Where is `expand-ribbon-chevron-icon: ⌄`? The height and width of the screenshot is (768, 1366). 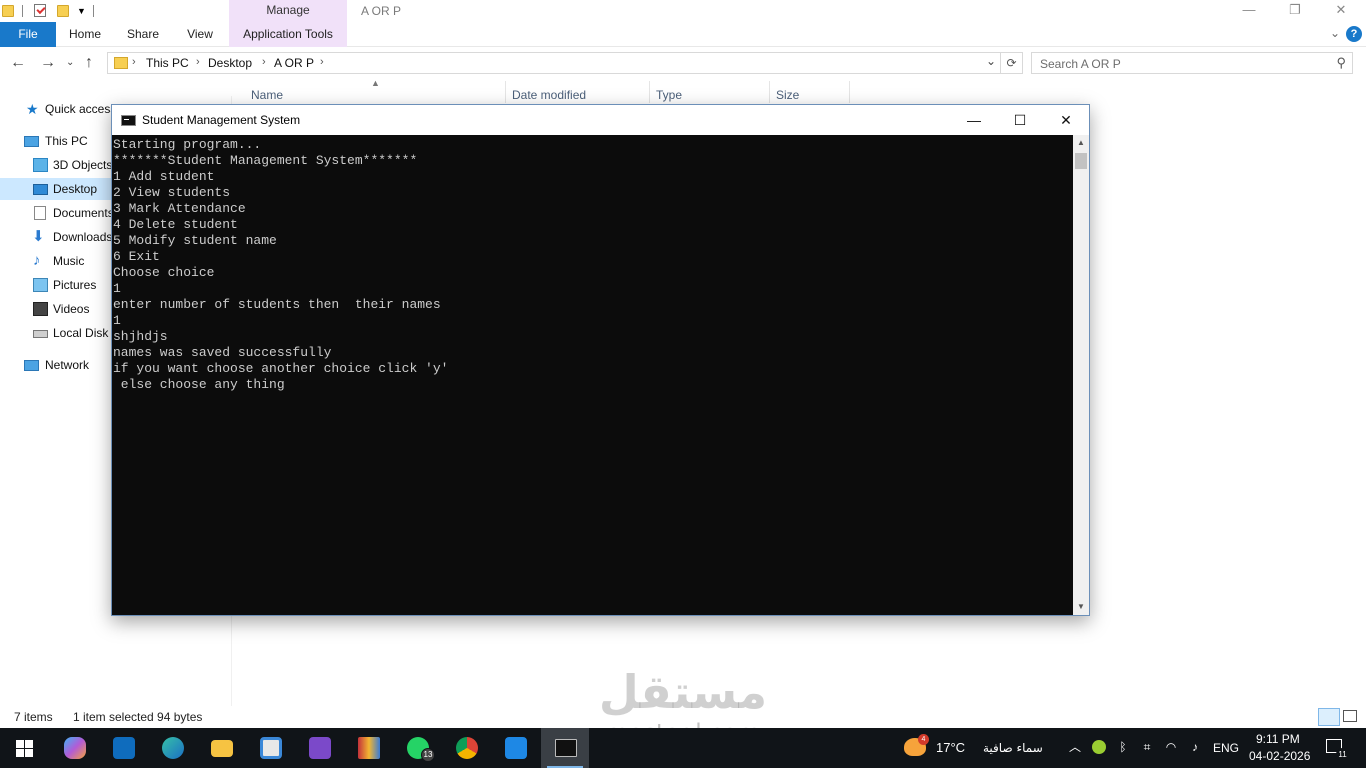
expand-ribbon-chevron-icon: ⌄ is located at coordinates (1335, 33).